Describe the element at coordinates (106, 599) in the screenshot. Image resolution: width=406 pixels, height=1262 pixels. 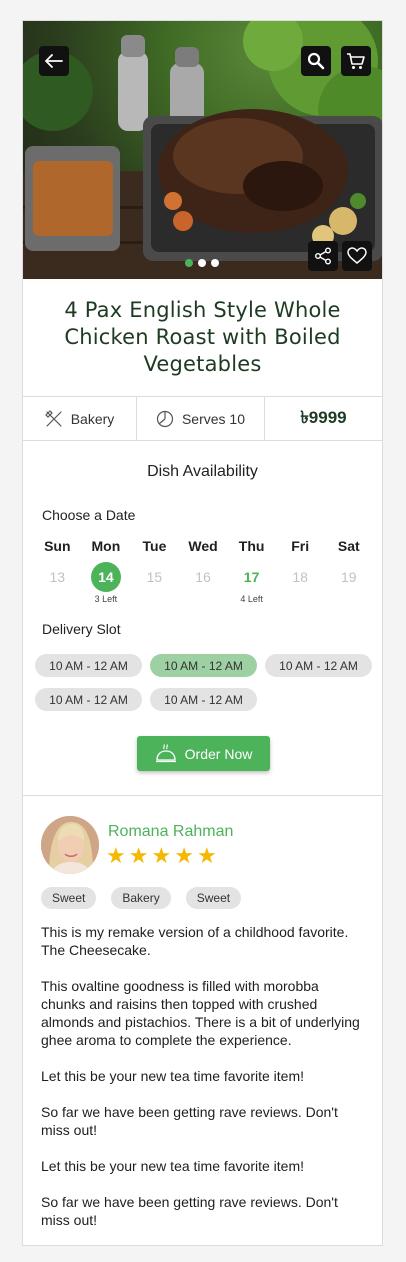
I see `day-stock: 3 Left` at that location.